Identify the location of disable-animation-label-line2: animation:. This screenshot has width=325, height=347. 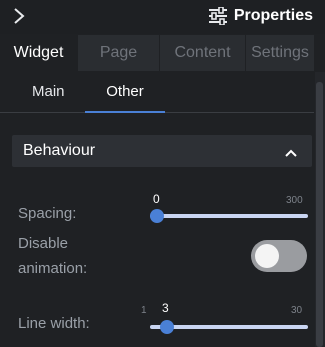
(53, 268).